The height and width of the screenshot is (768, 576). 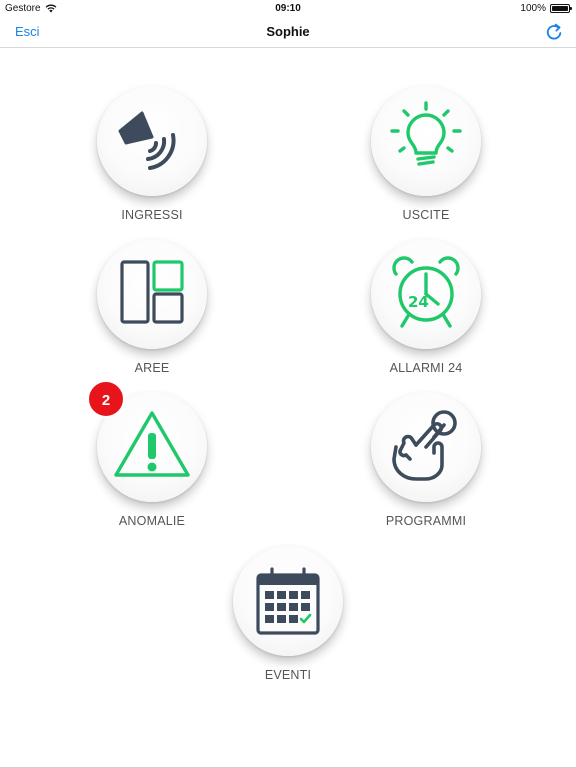 I want to click on anomalies-count-badge: 2, so click(x=106, y=399).